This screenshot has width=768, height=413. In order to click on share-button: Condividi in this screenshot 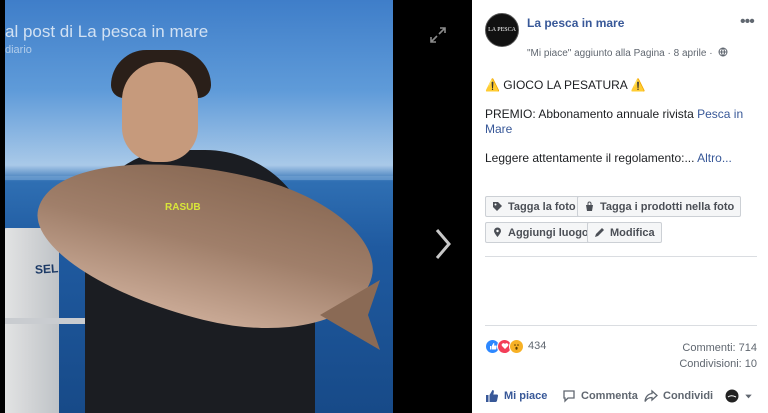, I will do `click(678, 396)`.